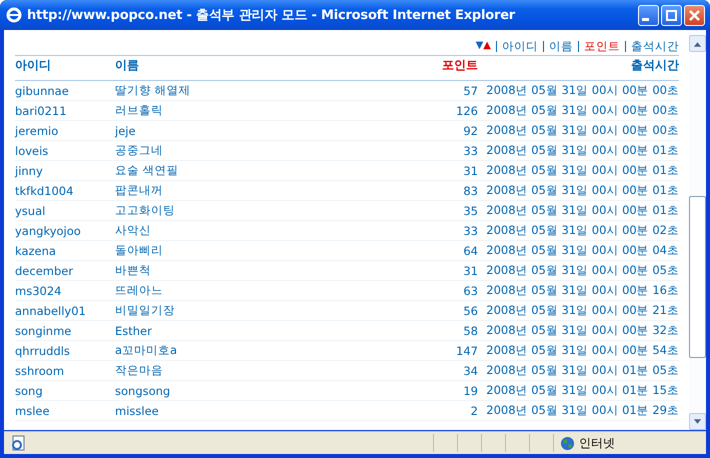  What do you see at coordinates (14, 15) in the screenshot?
I see `browser-icon` at bounding box center [14, 15].